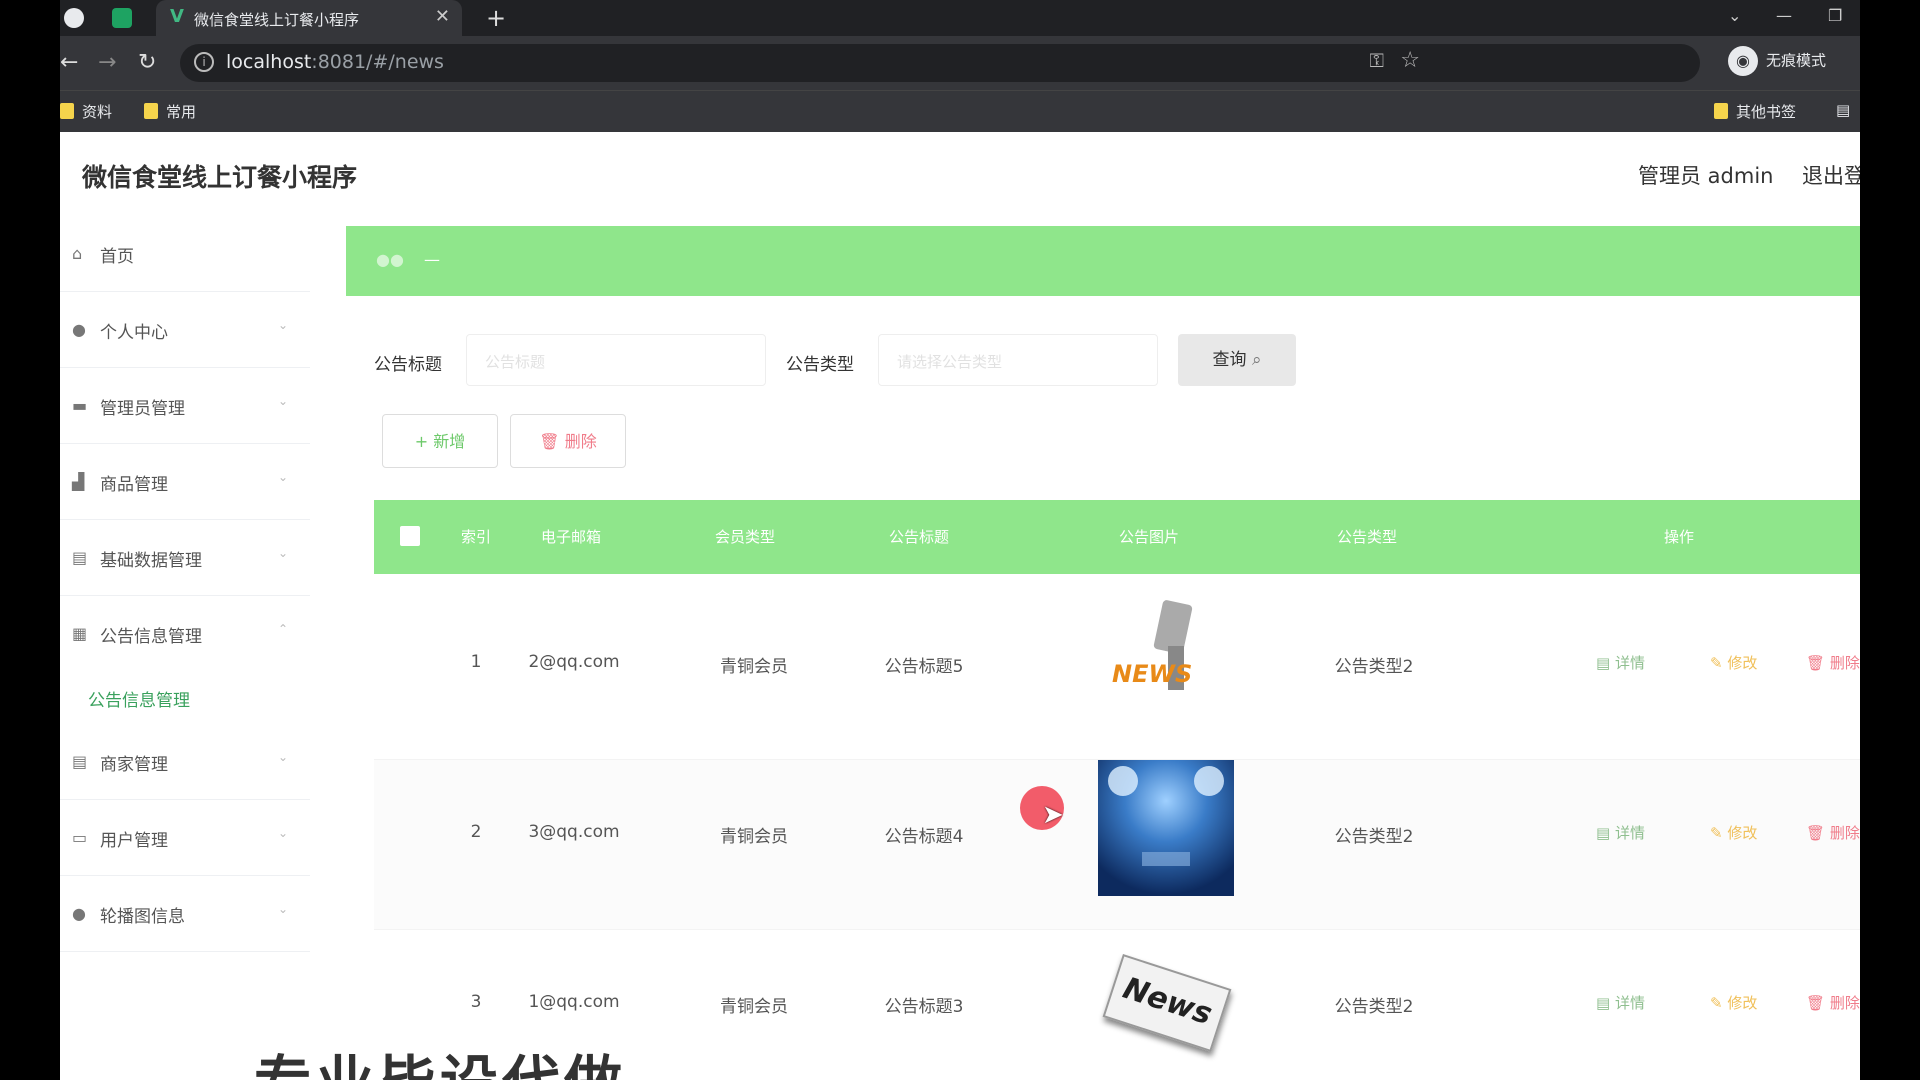 Image resolution: width=1920 pixels, height=1080 pixels. Describe the element at coordinates (1410, 60) in the screenshot. I see `bookmark-star-icon: ☆` at that location.